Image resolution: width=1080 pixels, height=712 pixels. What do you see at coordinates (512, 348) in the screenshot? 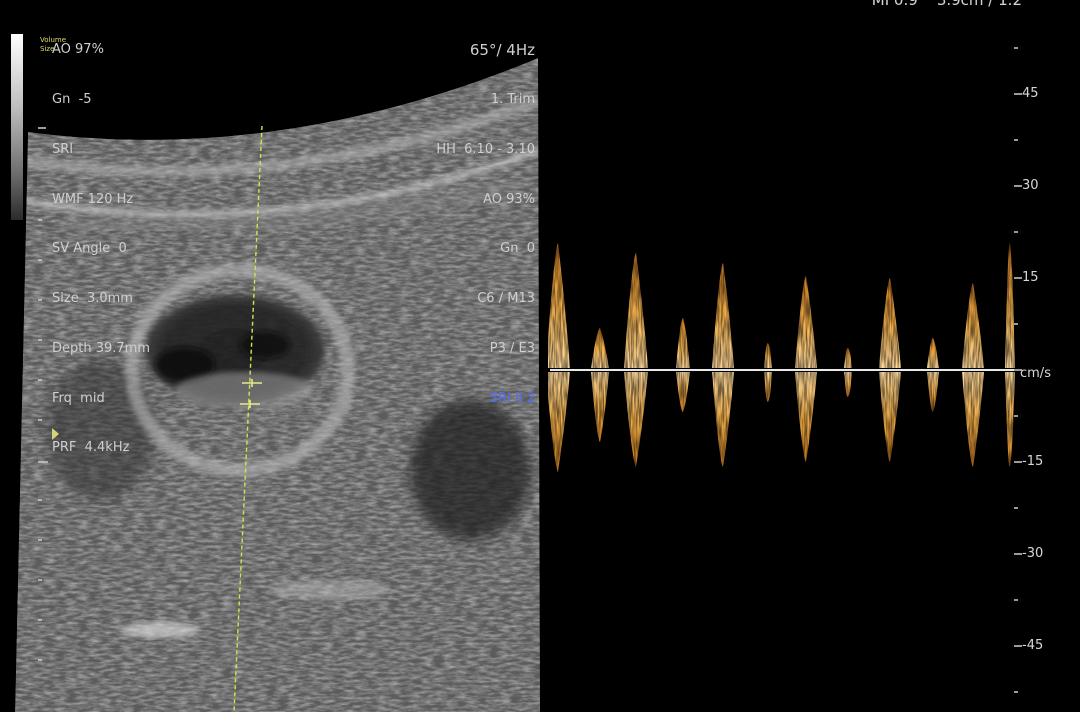
I see `param-power: P3 / E3` at bounding box center [512, 348].